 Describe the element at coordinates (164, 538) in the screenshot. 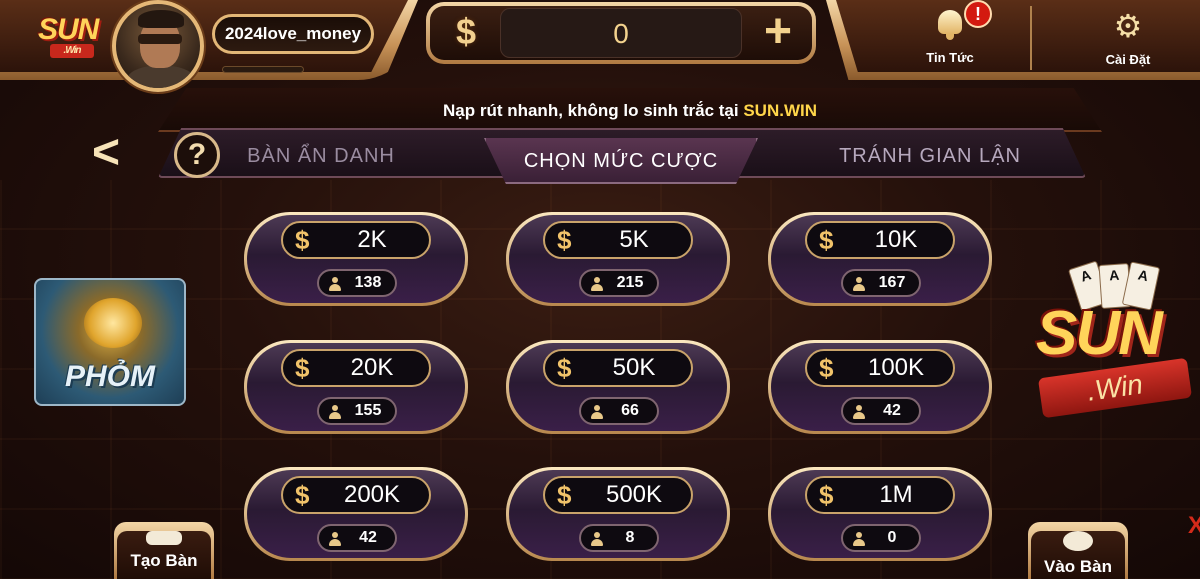

I see `table-icon` at that location.